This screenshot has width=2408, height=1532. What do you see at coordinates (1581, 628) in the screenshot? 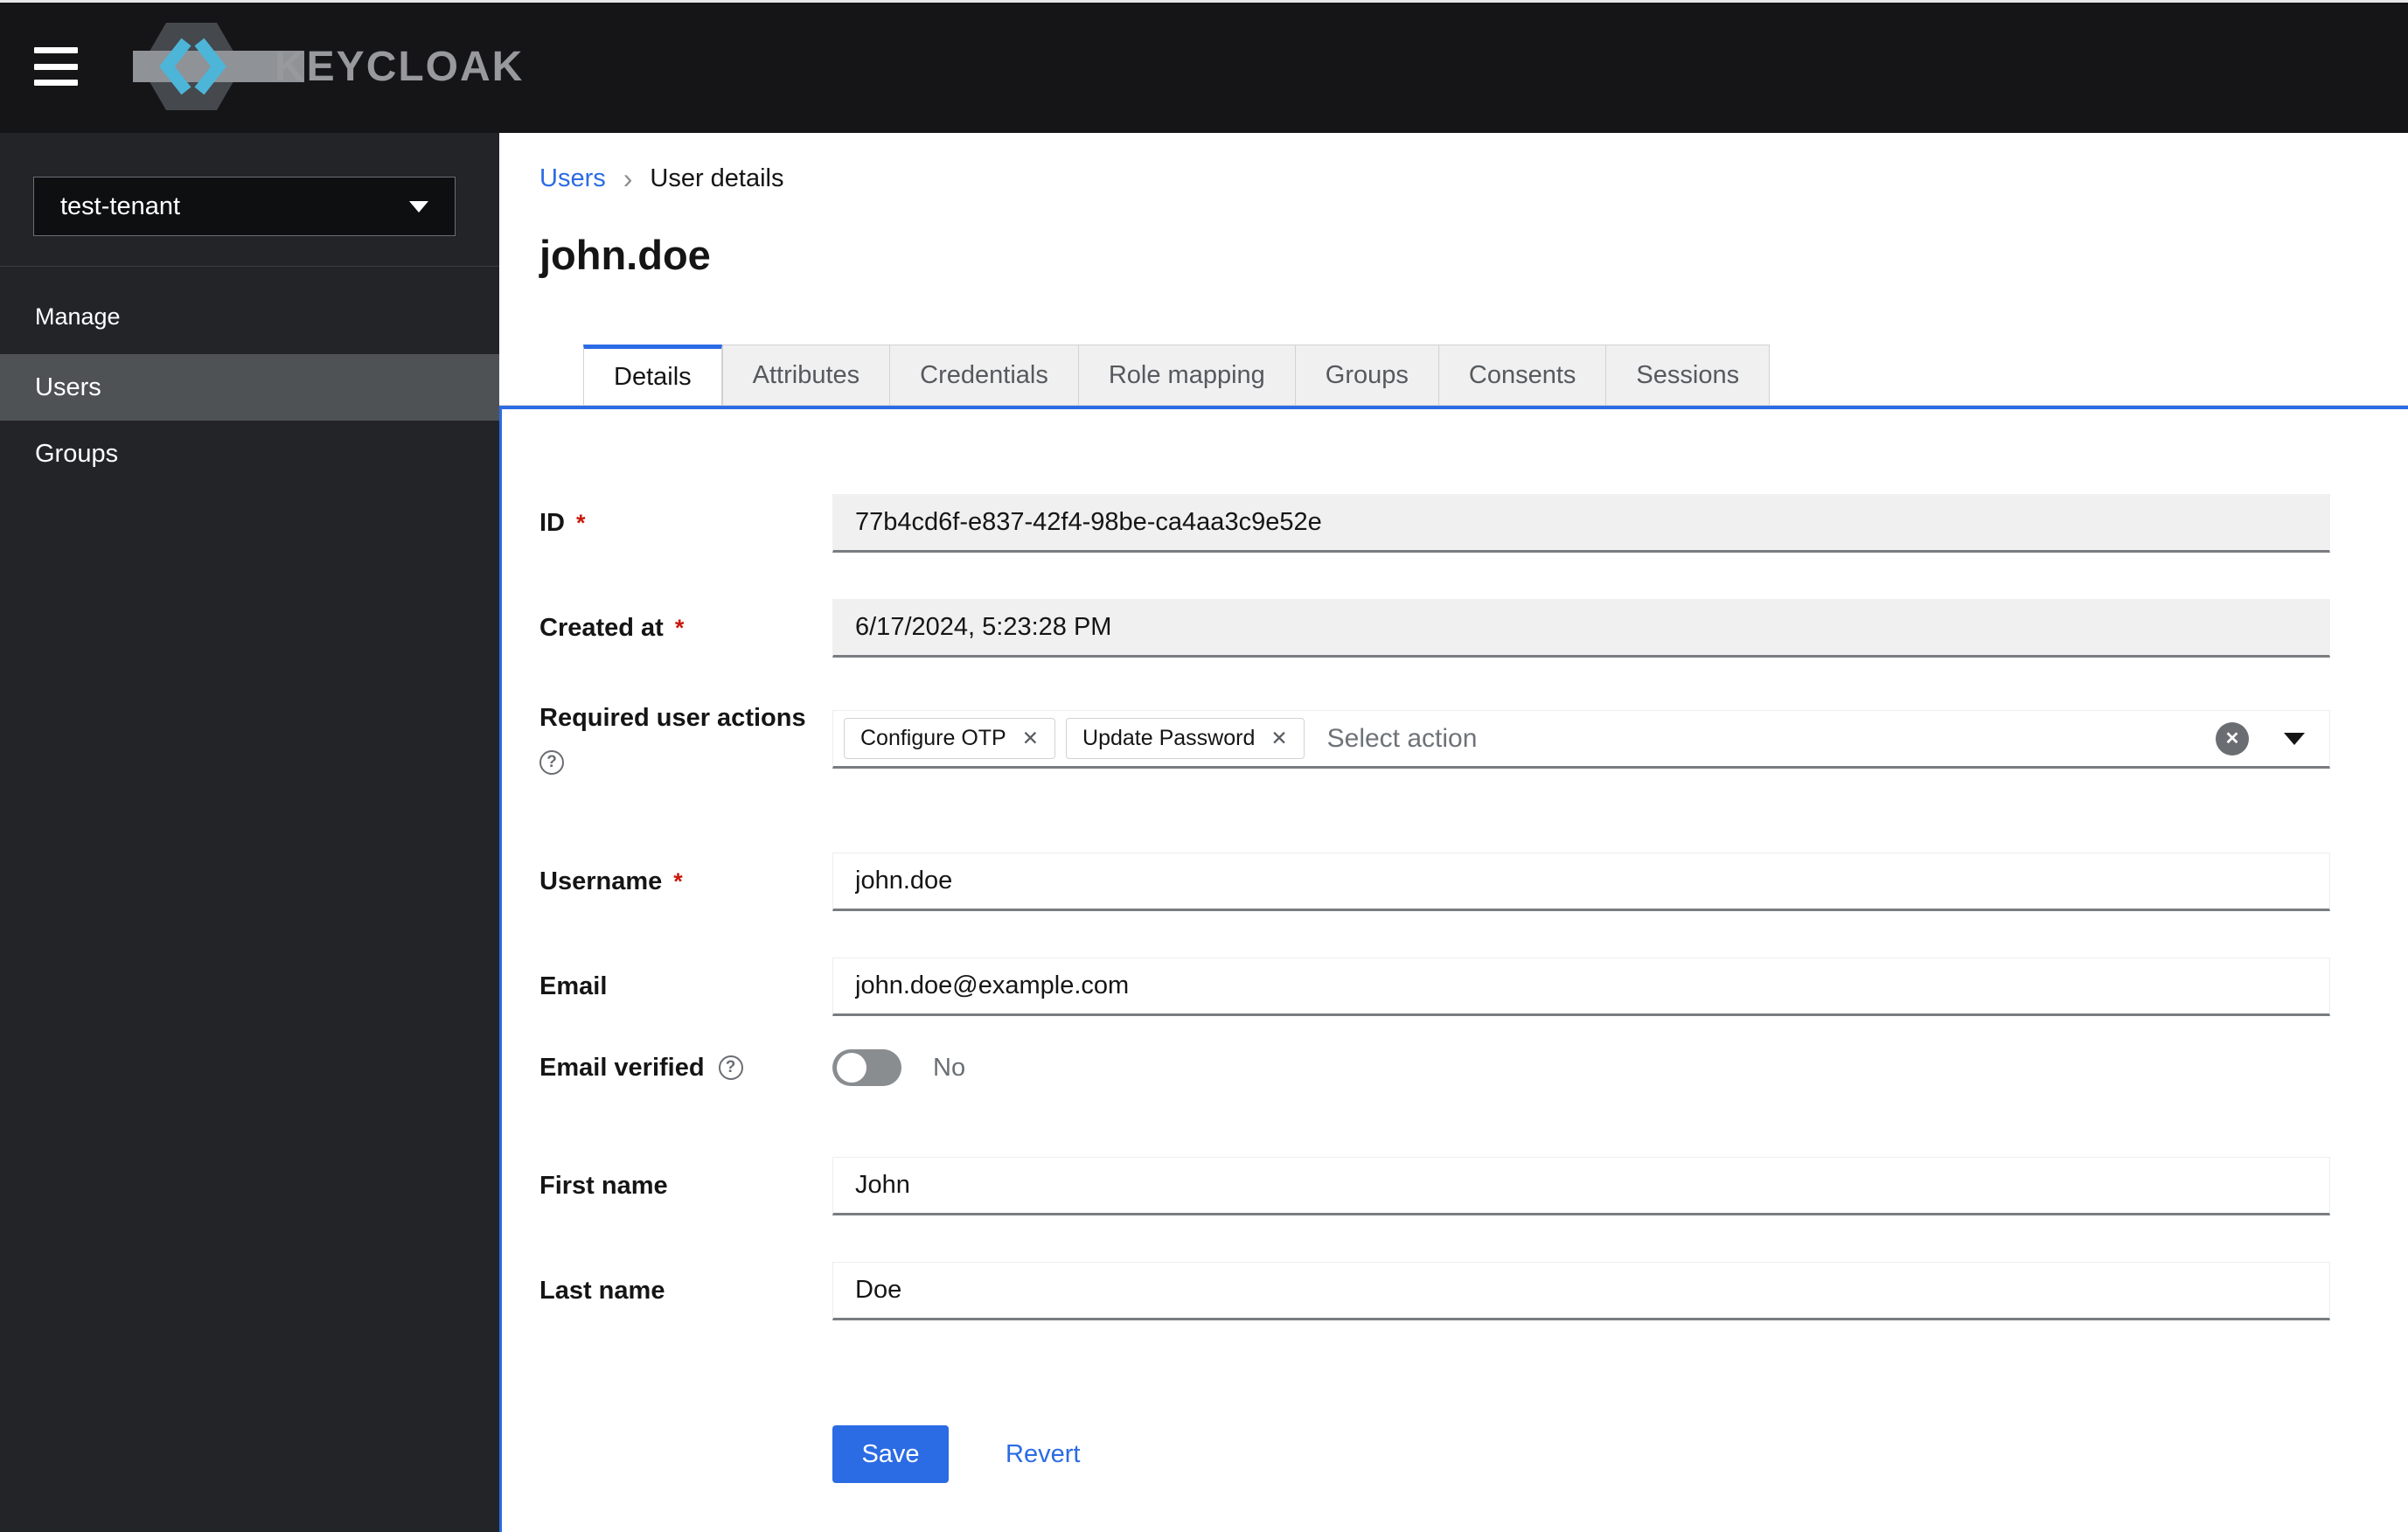
I see `created-at-field` at bounding box center [1581, 628].